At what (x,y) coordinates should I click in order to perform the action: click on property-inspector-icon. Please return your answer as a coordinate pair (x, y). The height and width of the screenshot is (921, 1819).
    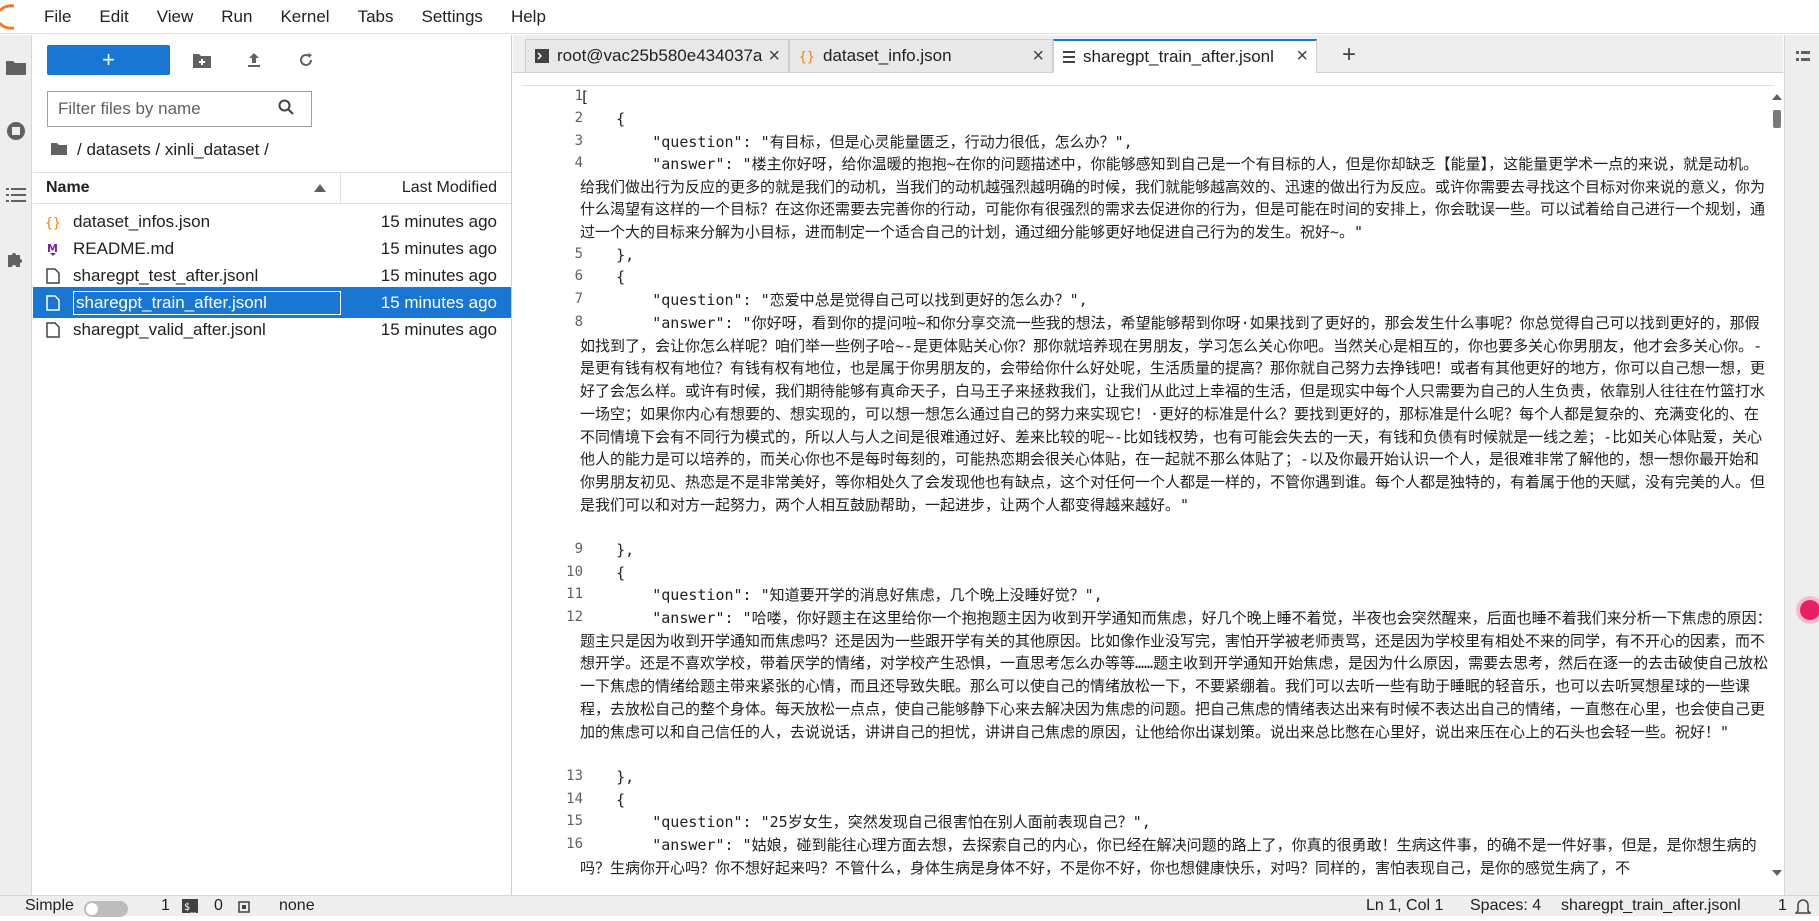
    Looking at the image, I should click on (1802, 59).